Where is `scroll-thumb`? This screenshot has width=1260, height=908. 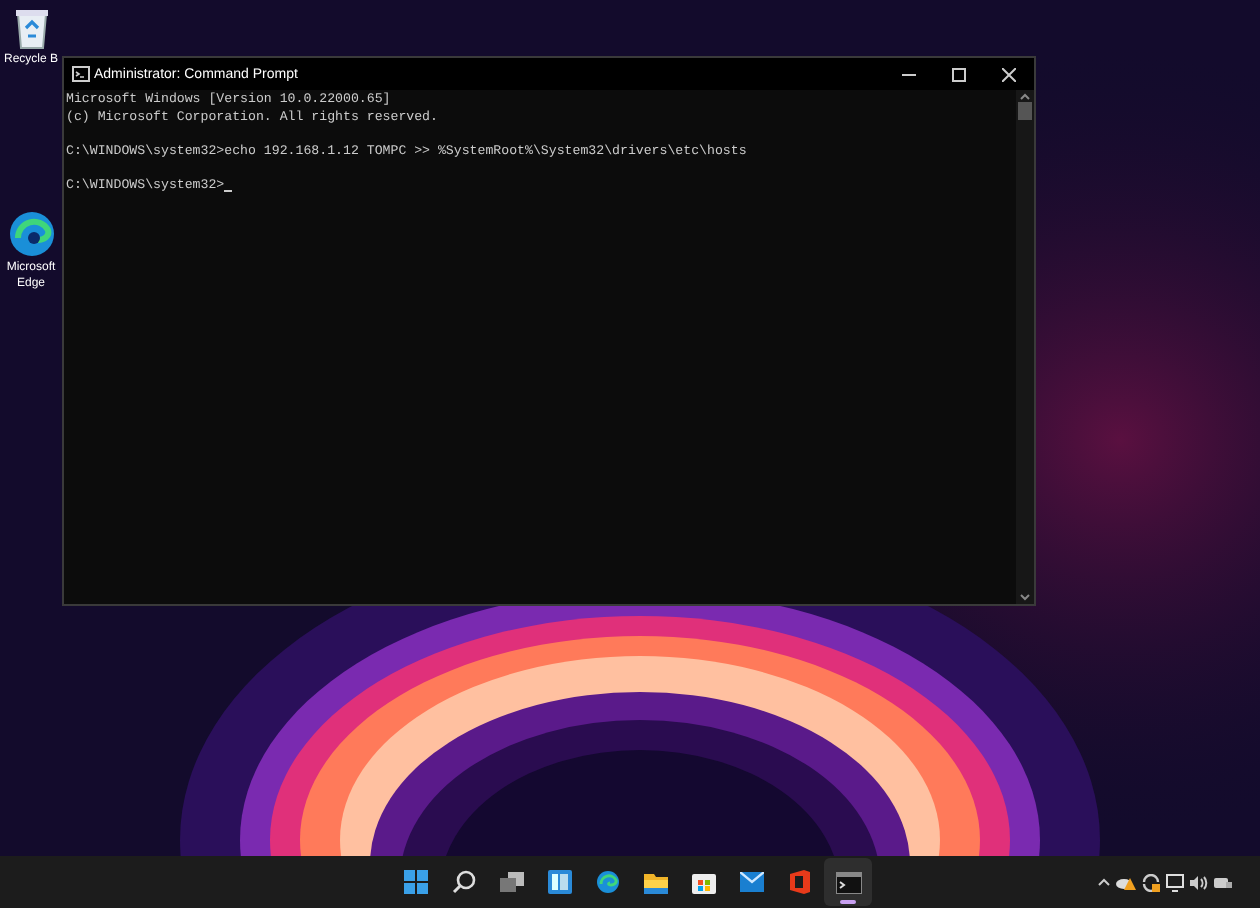 scroll-thumb is located at coordinates (1025, 111).